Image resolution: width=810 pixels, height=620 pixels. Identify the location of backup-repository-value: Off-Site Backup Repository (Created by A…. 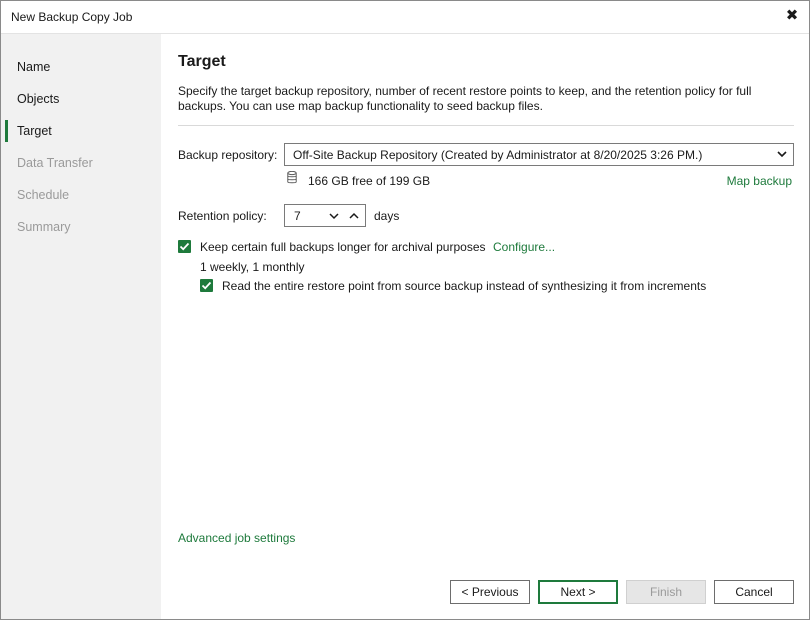
(498, 155).